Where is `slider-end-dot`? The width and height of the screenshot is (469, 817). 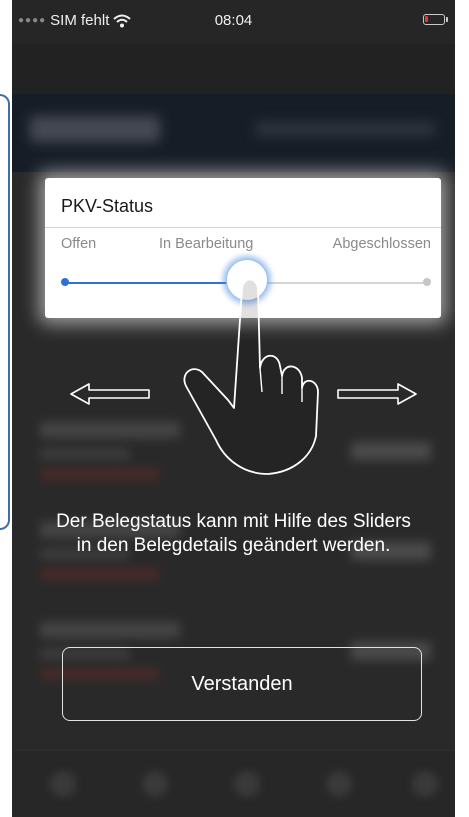 slider-end-dot is located at coordinates (427, 282).